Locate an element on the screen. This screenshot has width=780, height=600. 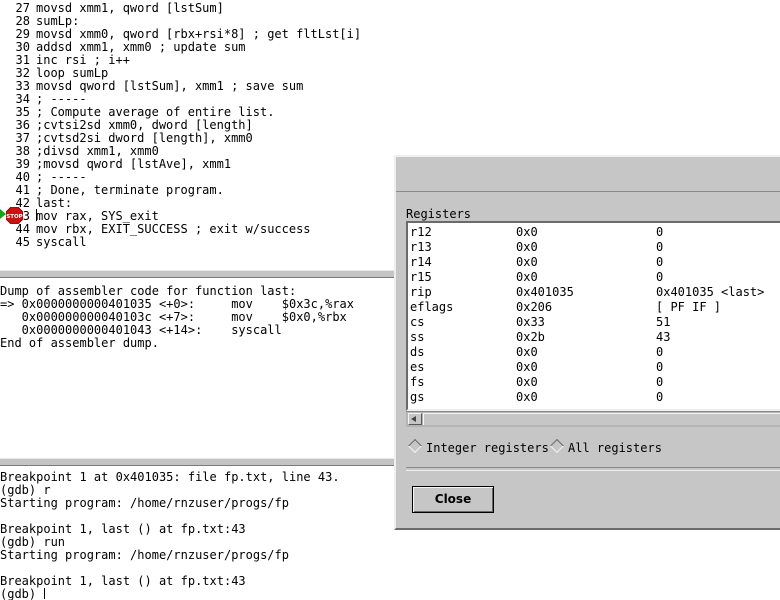
register-name: r14 is located at coordinates (421, 262).